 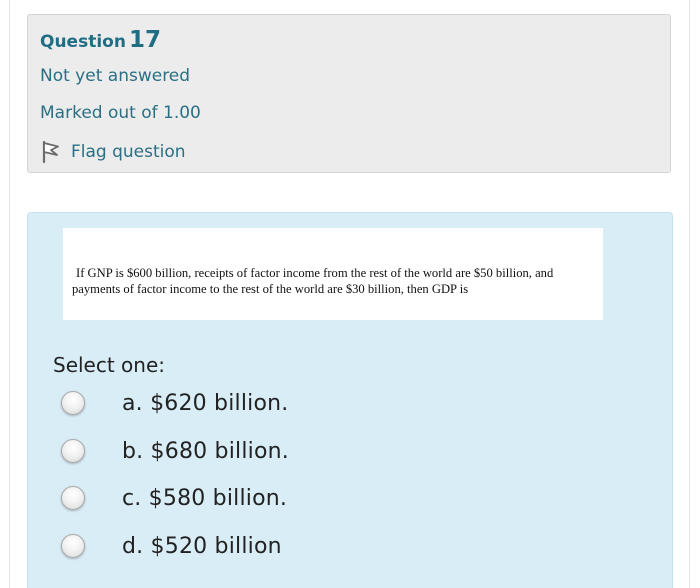 I want to click on answer-option-d: d. $520 billion, so click(x=171, y=546).